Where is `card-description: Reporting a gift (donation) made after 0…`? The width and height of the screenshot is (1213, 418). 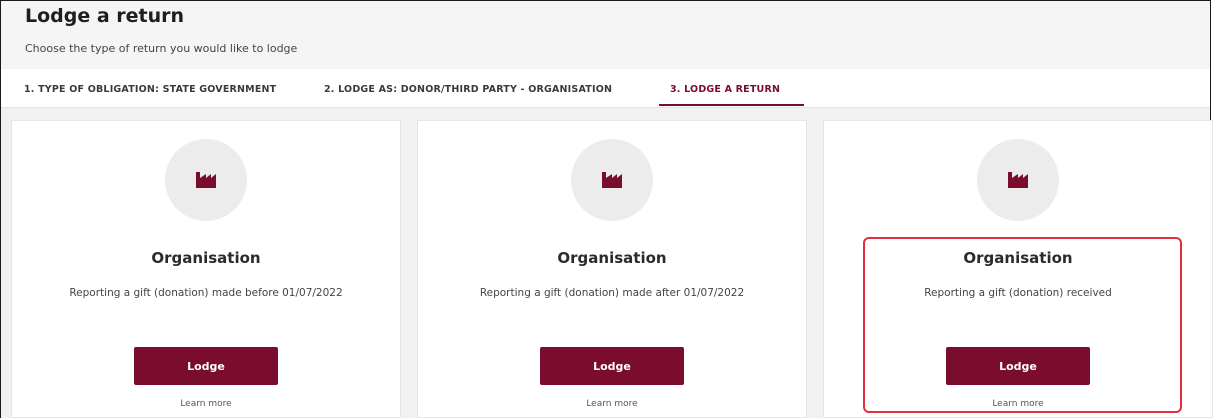 card-description: Reporting a gift (donation) made after 0… is located at coordinates (612, 293).